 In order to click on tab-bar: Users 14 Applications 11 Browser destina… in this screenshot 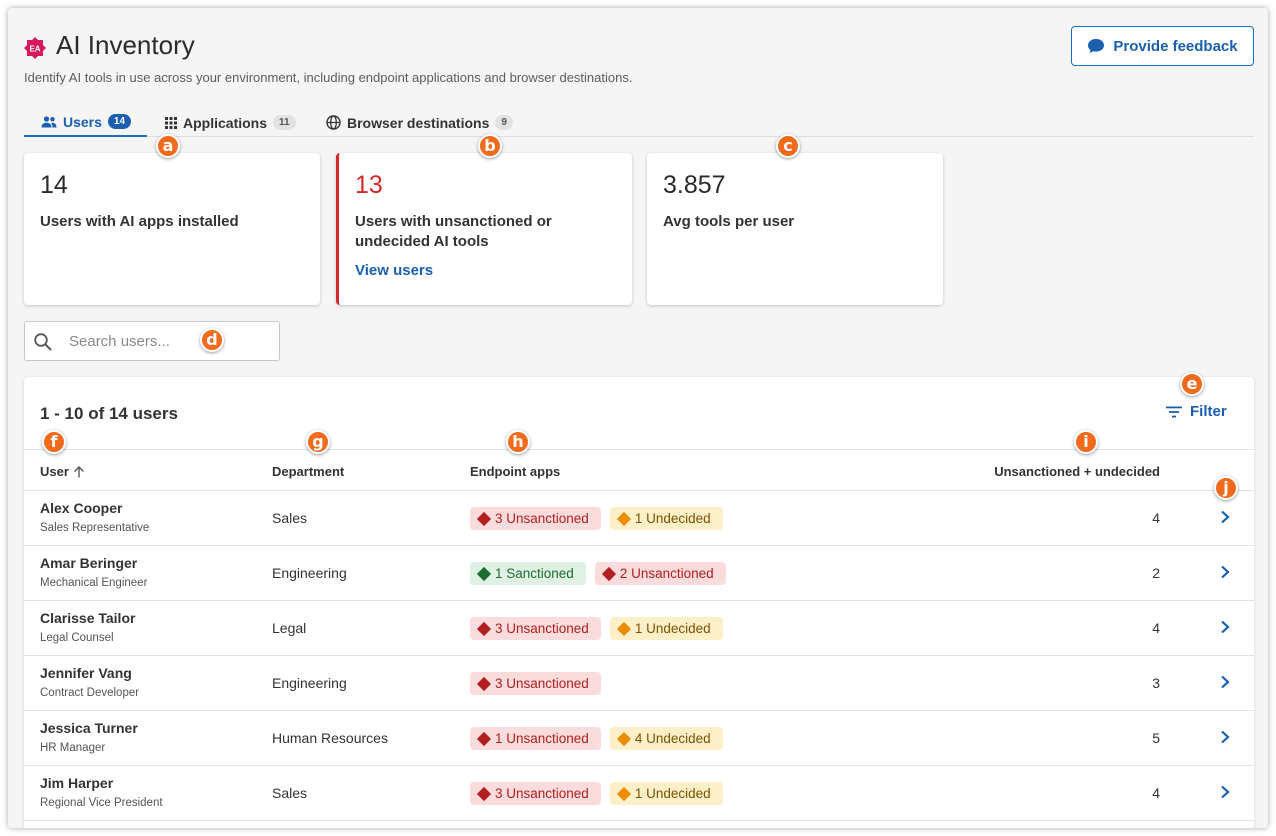, I will do `click(639, 122)`.